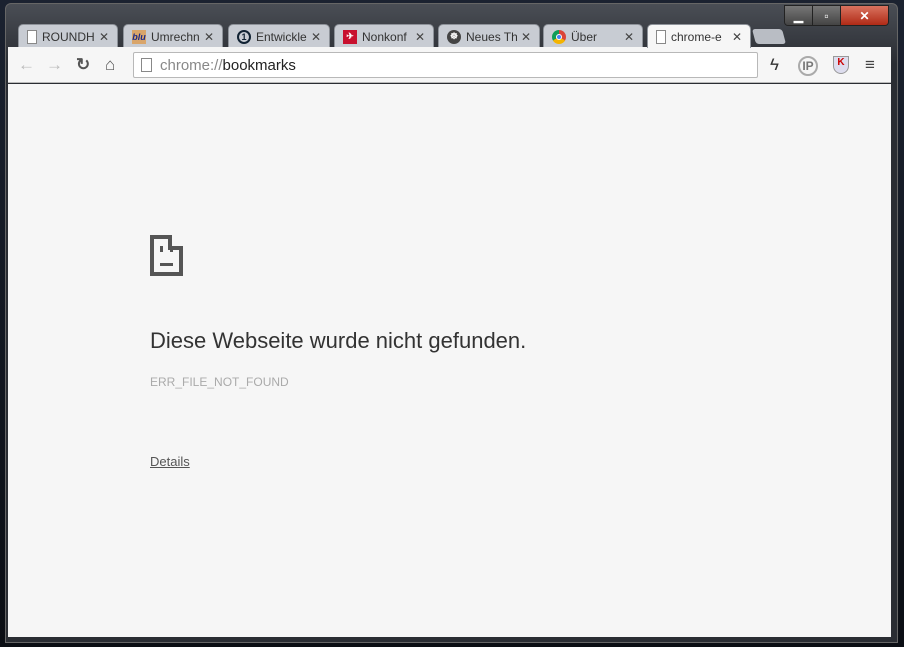 The image size is (904, 647). What do you see at coordinates (864, 15) in the screenshot?
I see `close-button: ✕` at bounding box center [864, 15].